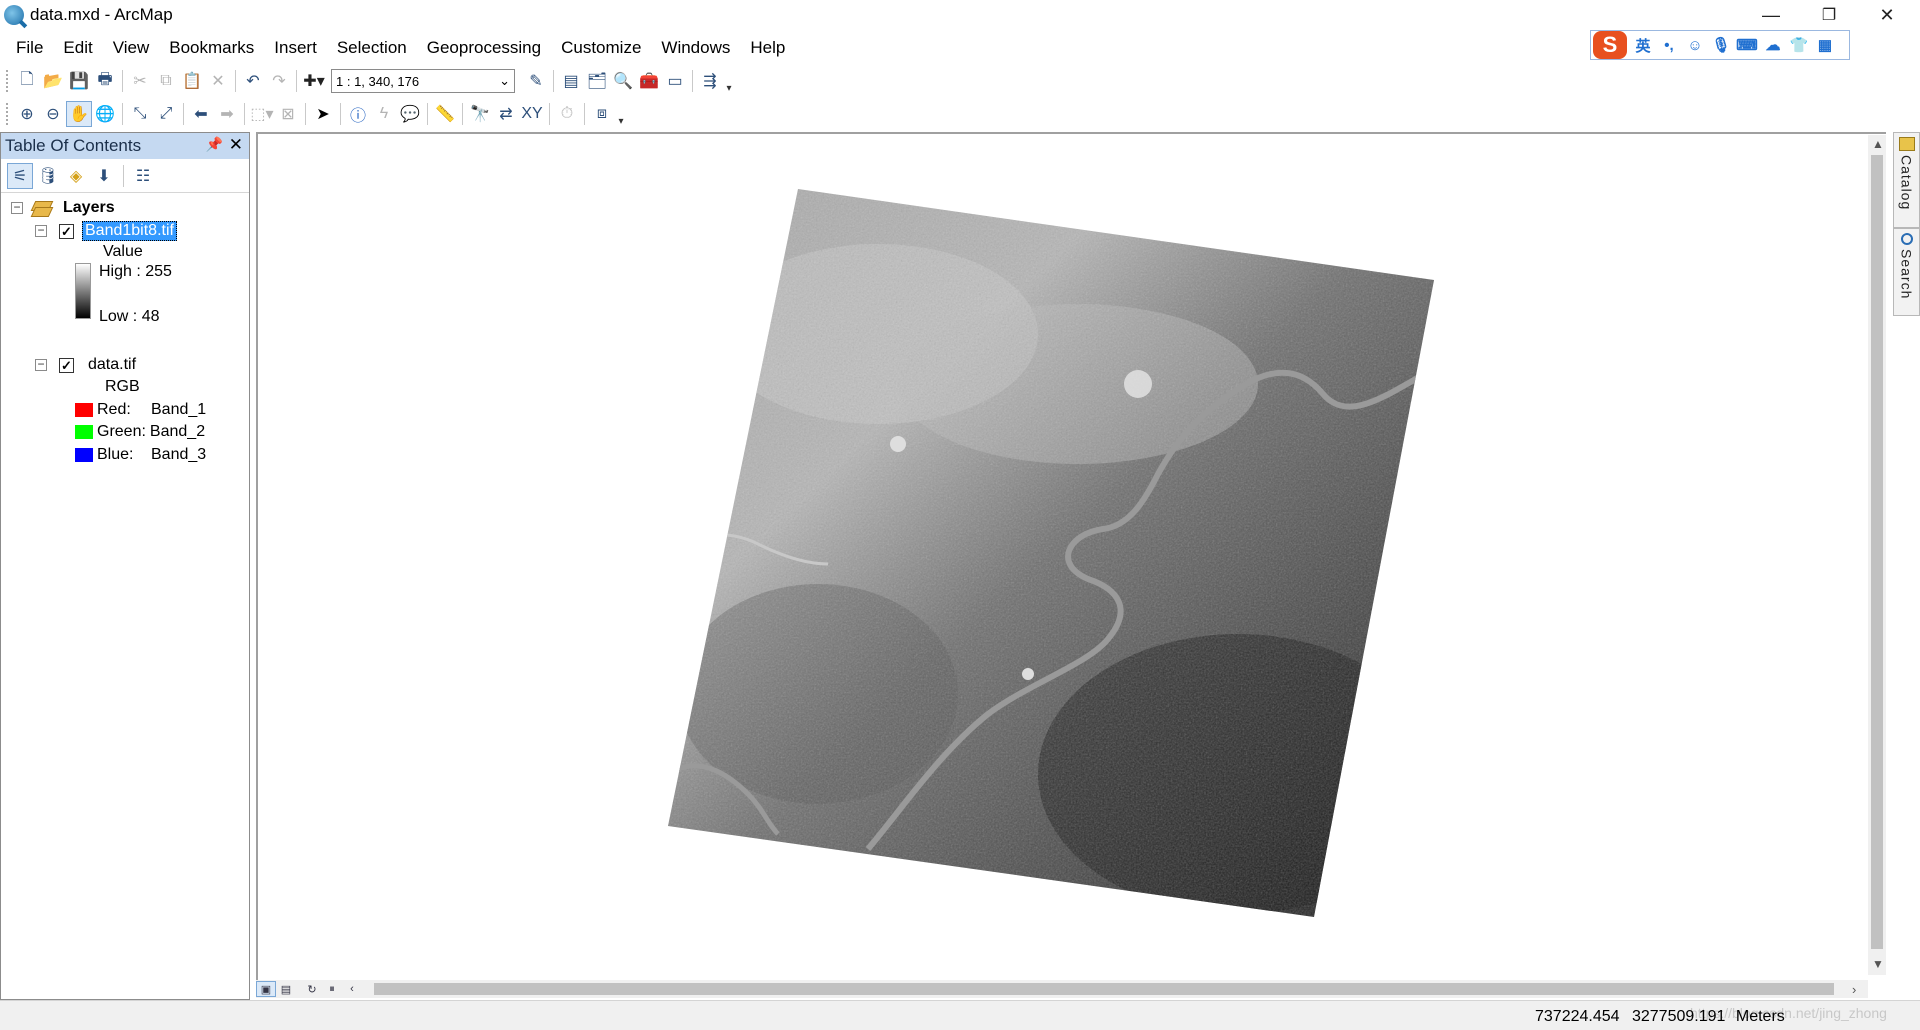 The width and height of the screenshot is (1920, 1030). I want to click on refresh-icon: ↻, so click(312, 989).